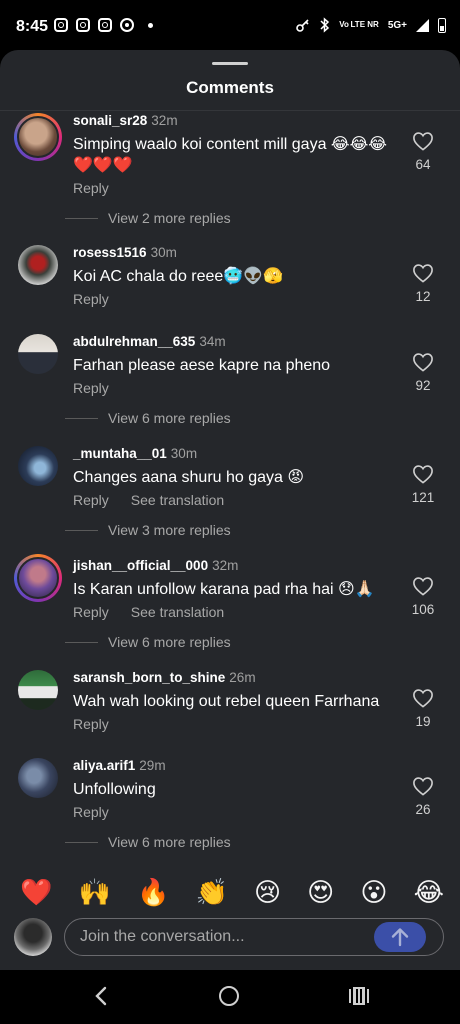  I want to click on emoji-reaction-heart-eyes: 😍, so click(320, 892).